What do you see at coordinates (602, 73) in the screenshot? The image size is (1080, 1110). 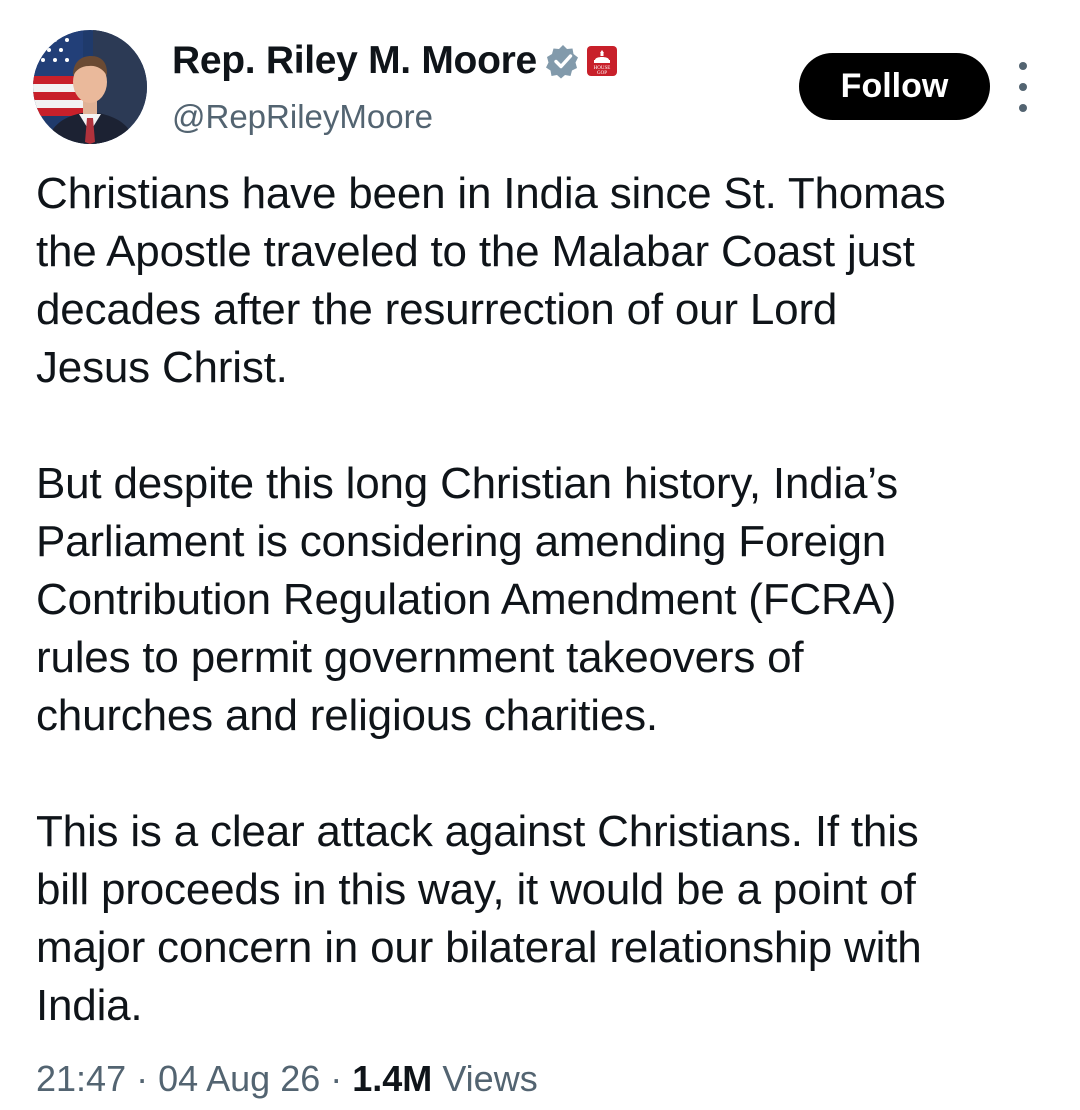 I see `affiliate-badge-text-2: GOP` at bounding box center [602, 73].